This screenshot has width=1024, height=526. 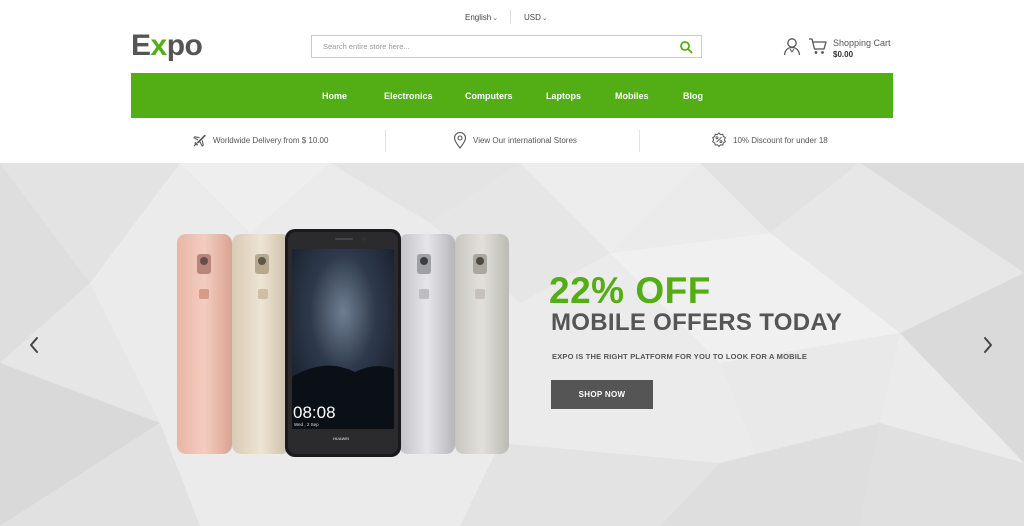 What do you see at coordinates (343, 343) in the screenshot?
I see `phones-image: 08:08 Wed , 2 Sep HUAWEI` at bounding box center [343, 343].